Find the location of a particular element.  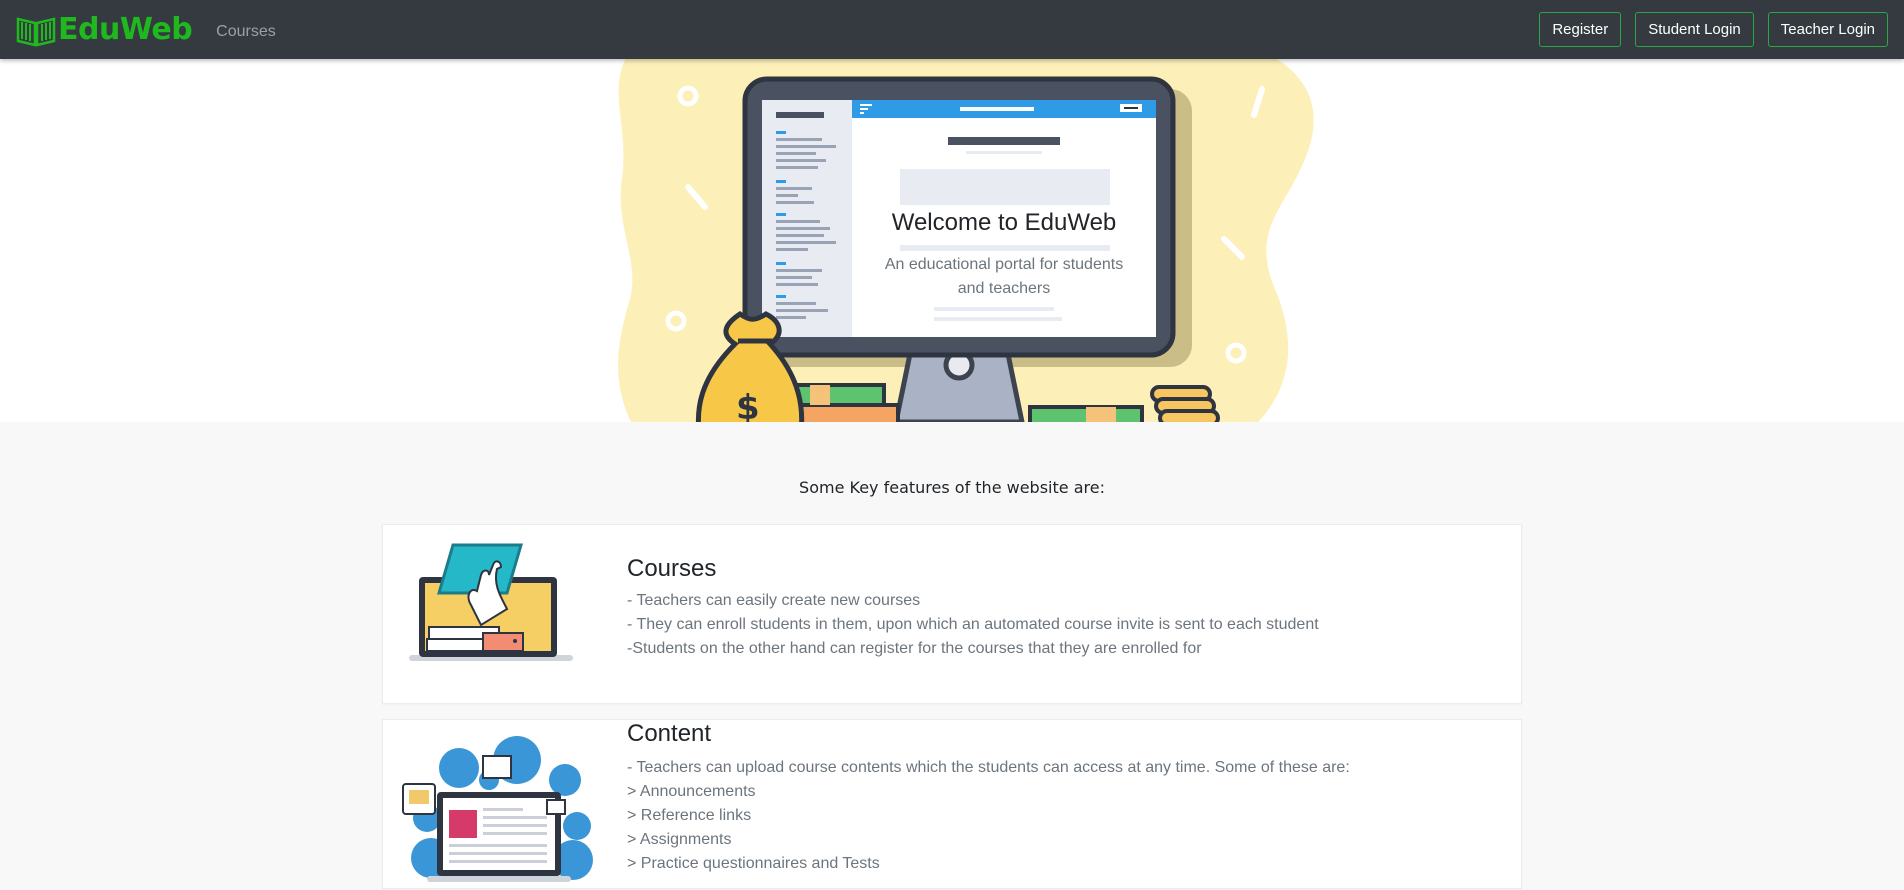

nav-actions: Register Student Login Teacher Login is located at coordinates (1713, 29).